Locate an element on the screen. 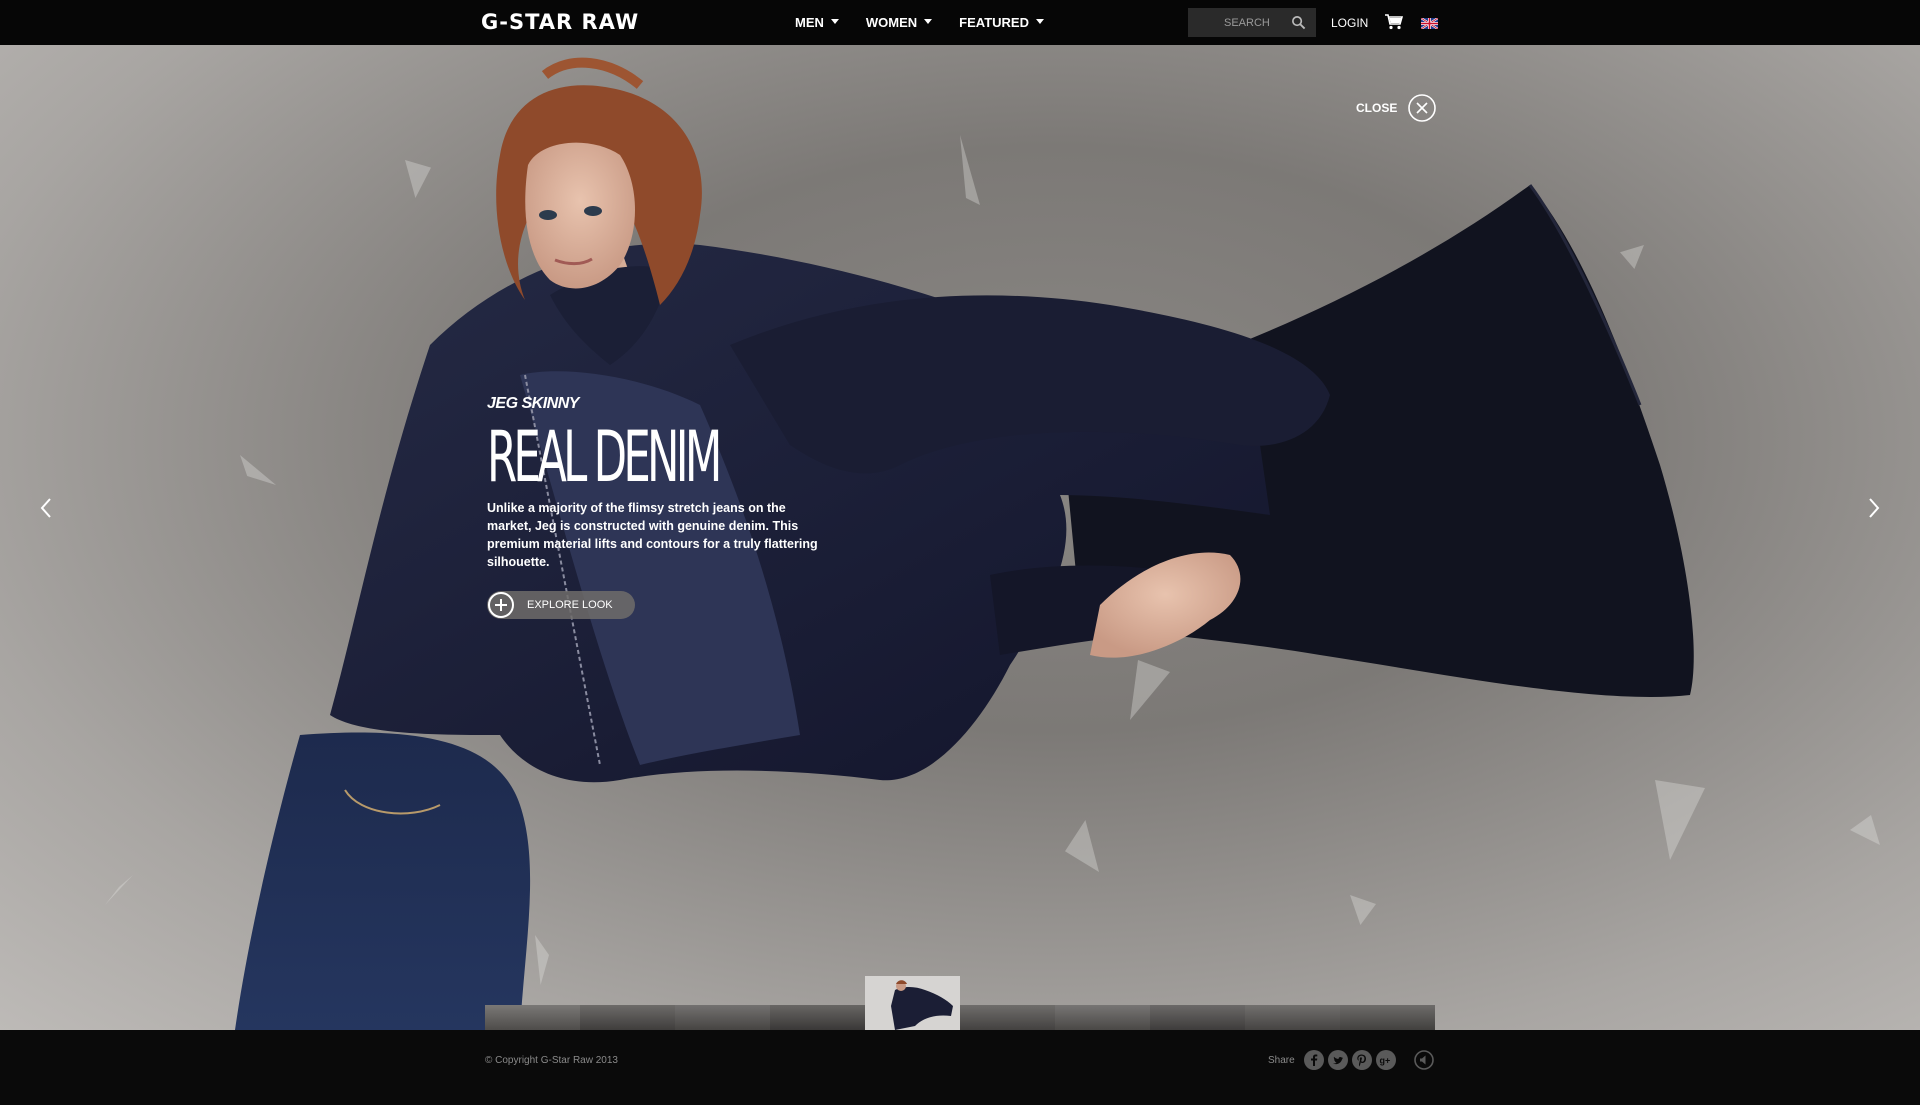 The image size is (1920, 1105). search-input is located at coordinates (1236, 22).